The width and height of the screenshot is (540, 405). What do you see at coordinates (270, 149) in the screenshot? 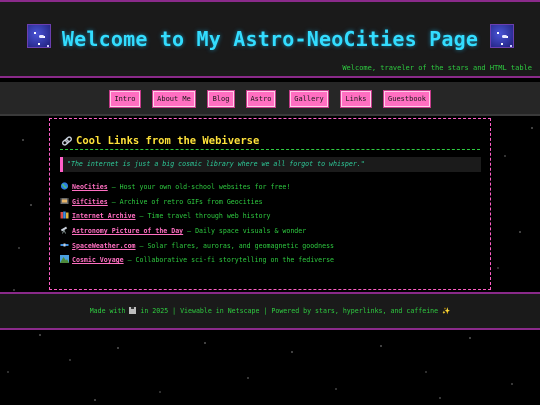
I see `section-divider` at bounding box center [270, 149].